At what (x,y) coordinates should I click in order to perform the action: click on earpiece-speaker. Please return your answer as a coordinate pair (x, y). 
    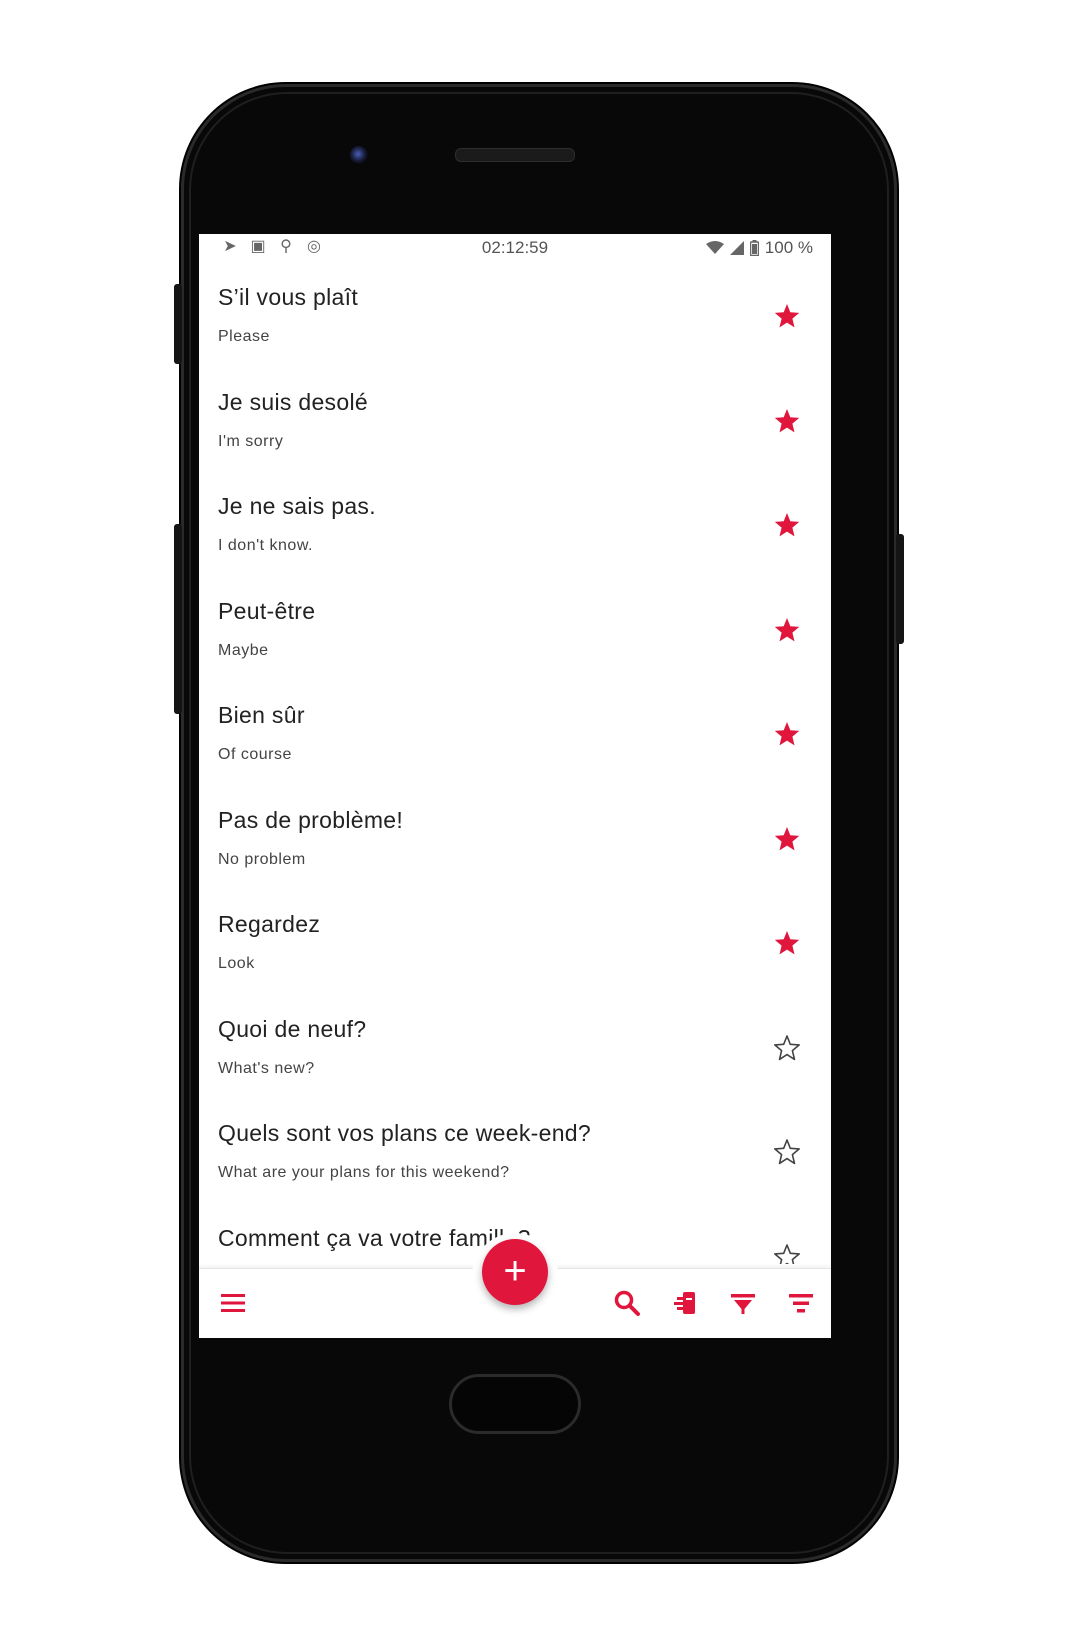
    Looking at the image, I should click on (515, 155).